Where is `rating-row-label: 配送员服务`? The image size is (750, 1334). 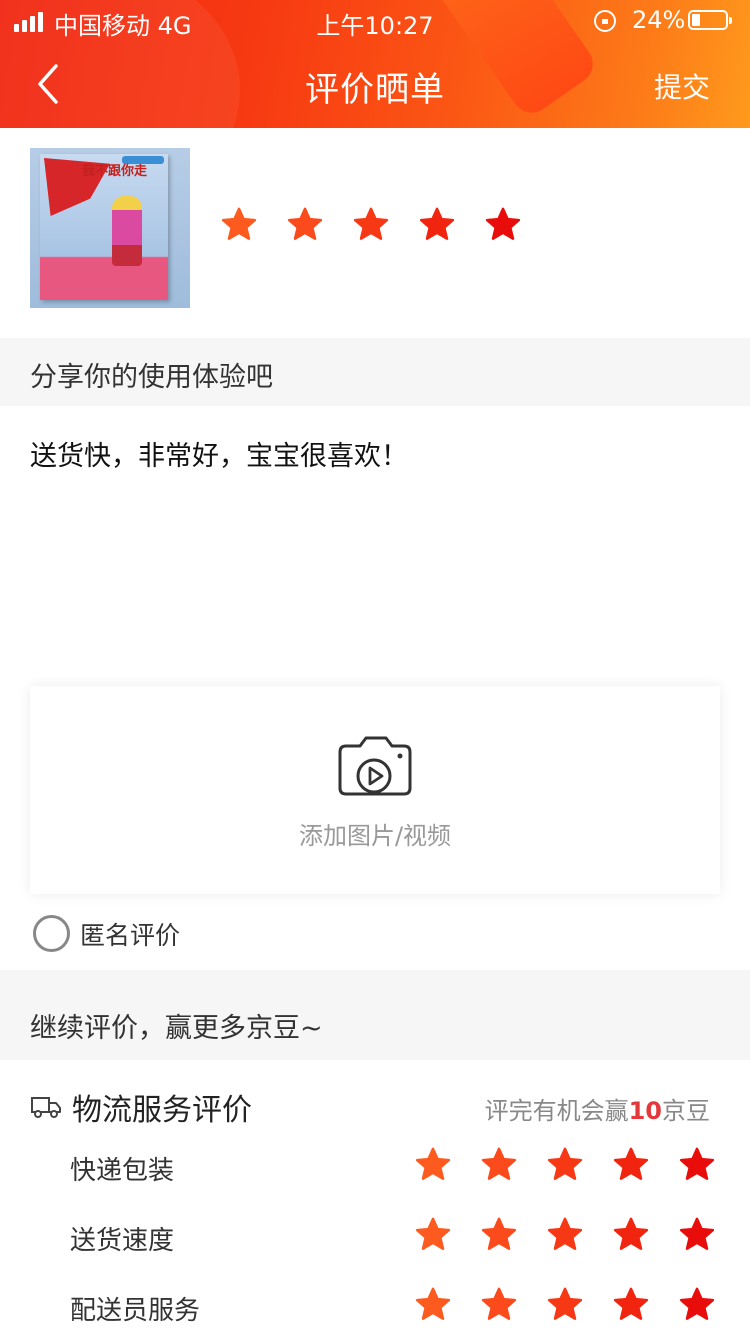
rating-row-label: 配送员服务 is located at coordinates (135, 1311).